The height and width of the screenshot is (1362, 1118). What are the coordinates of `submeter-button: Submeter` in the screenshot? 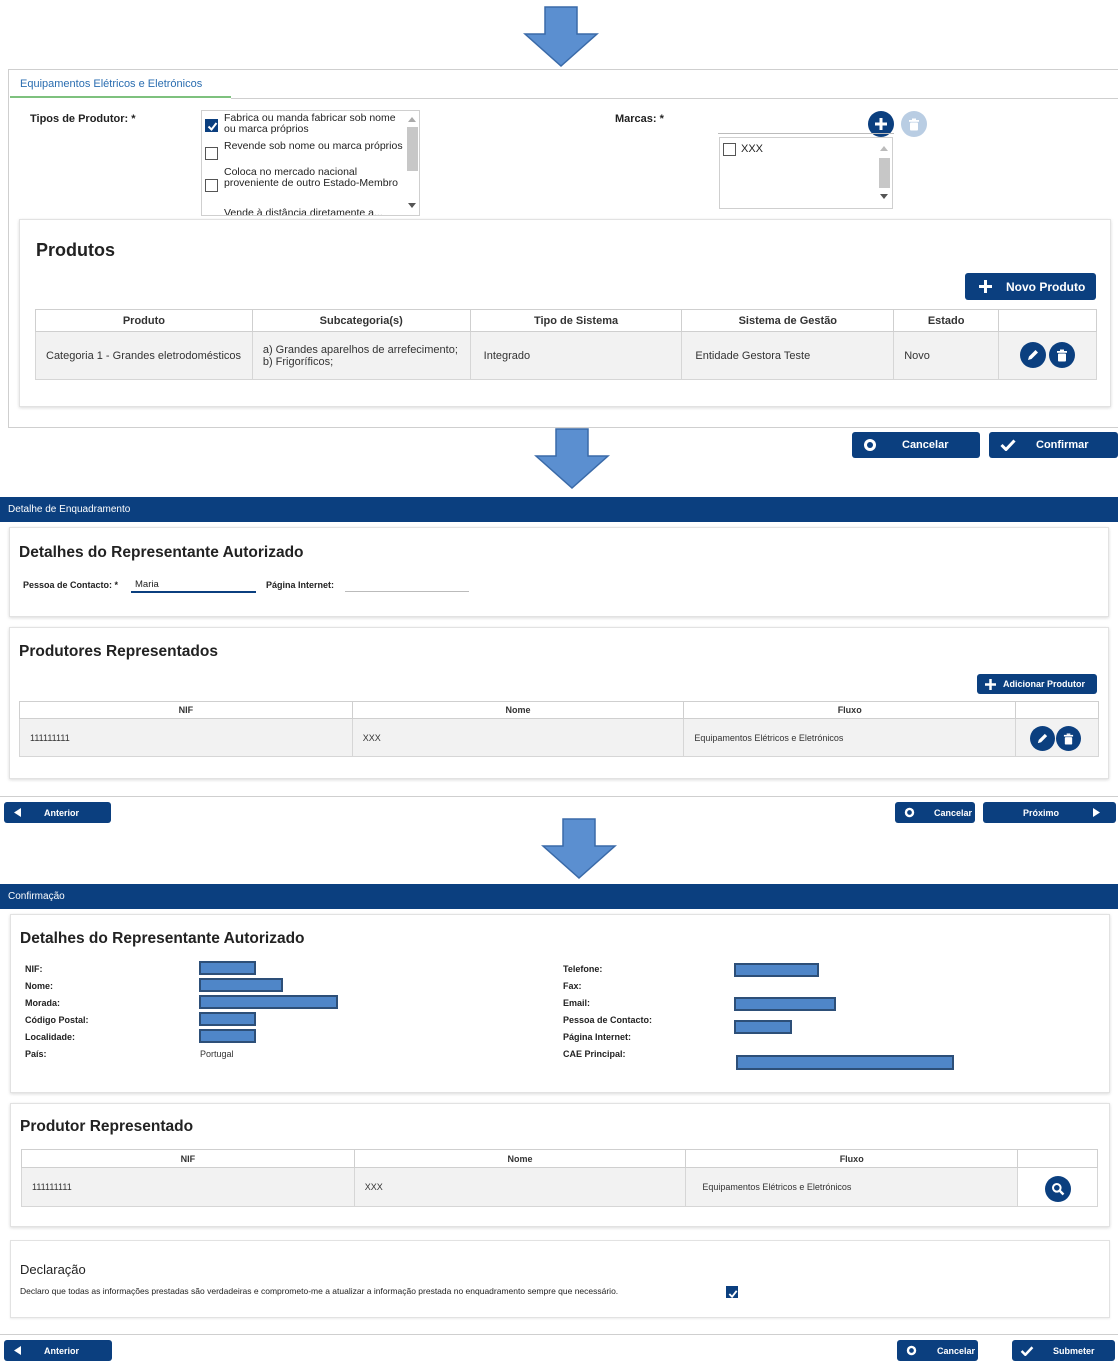 It's located at (1063, 1350).